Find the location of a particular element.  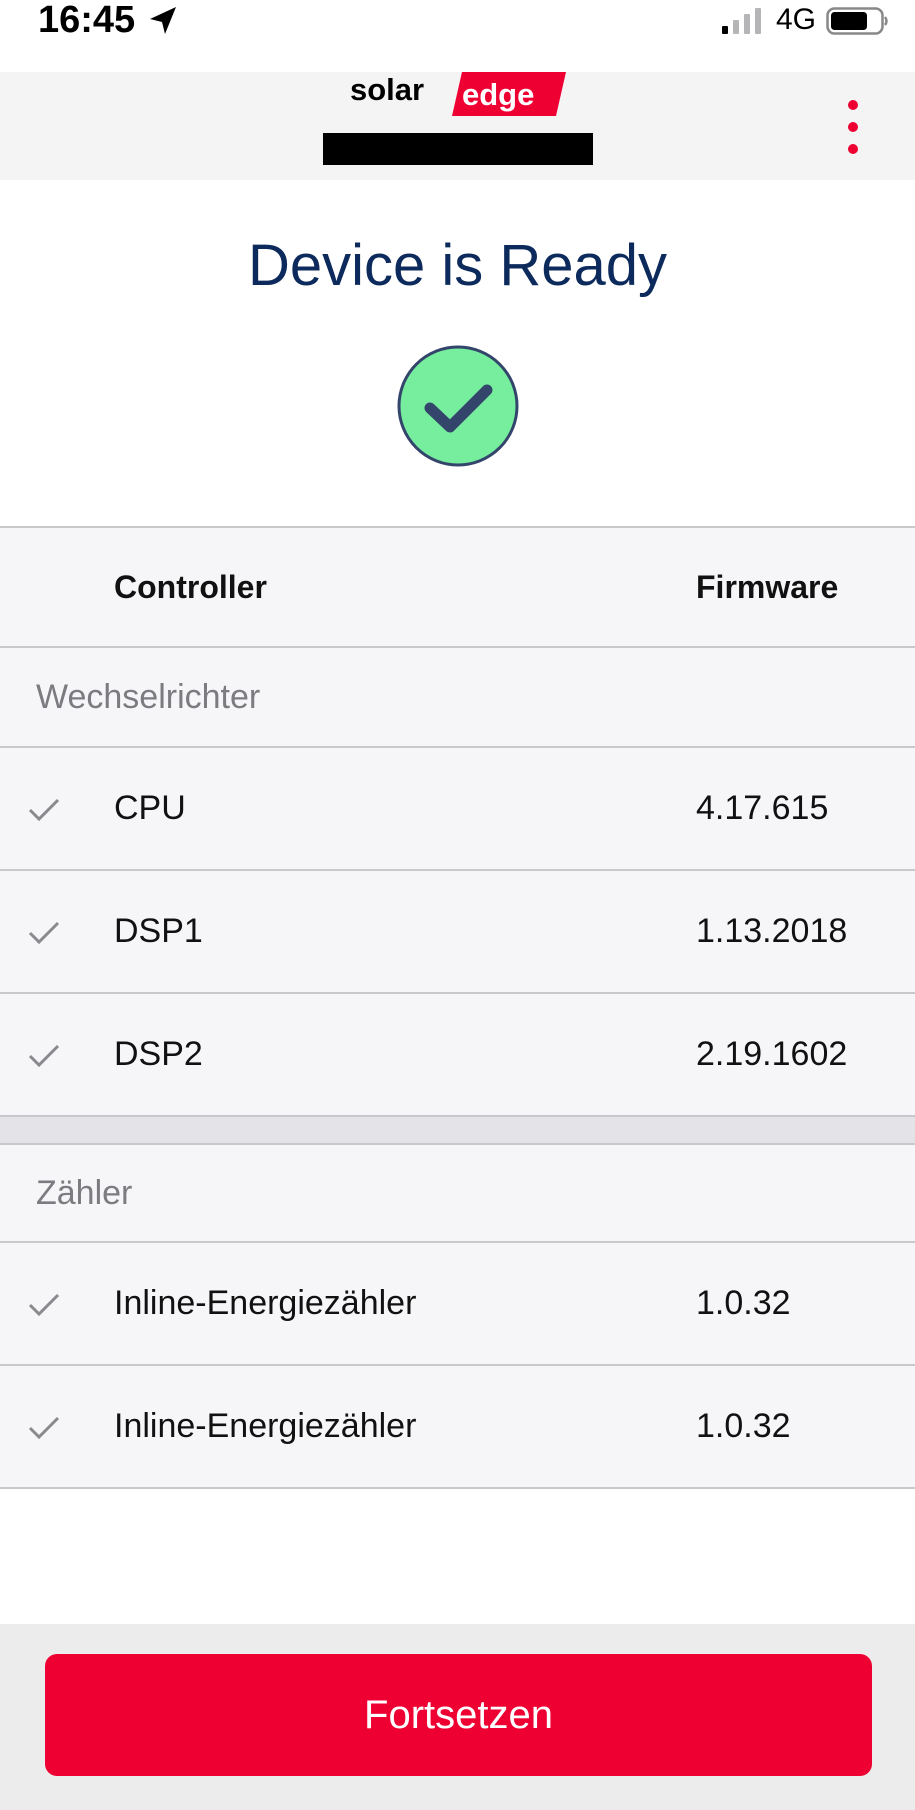

network-type: 4G is located at coordinates (796, 19).